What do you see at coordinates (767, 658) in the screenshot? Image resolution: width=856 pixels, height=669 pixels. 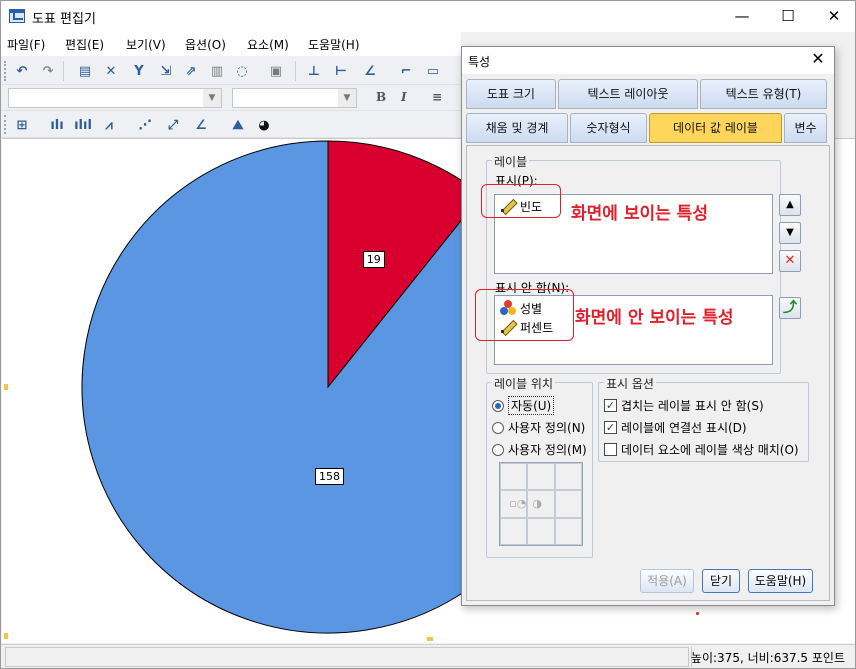 I see `chart-size-readout: 높이:375, 너비:637.5 포인트` at bounding box center [767, 658].